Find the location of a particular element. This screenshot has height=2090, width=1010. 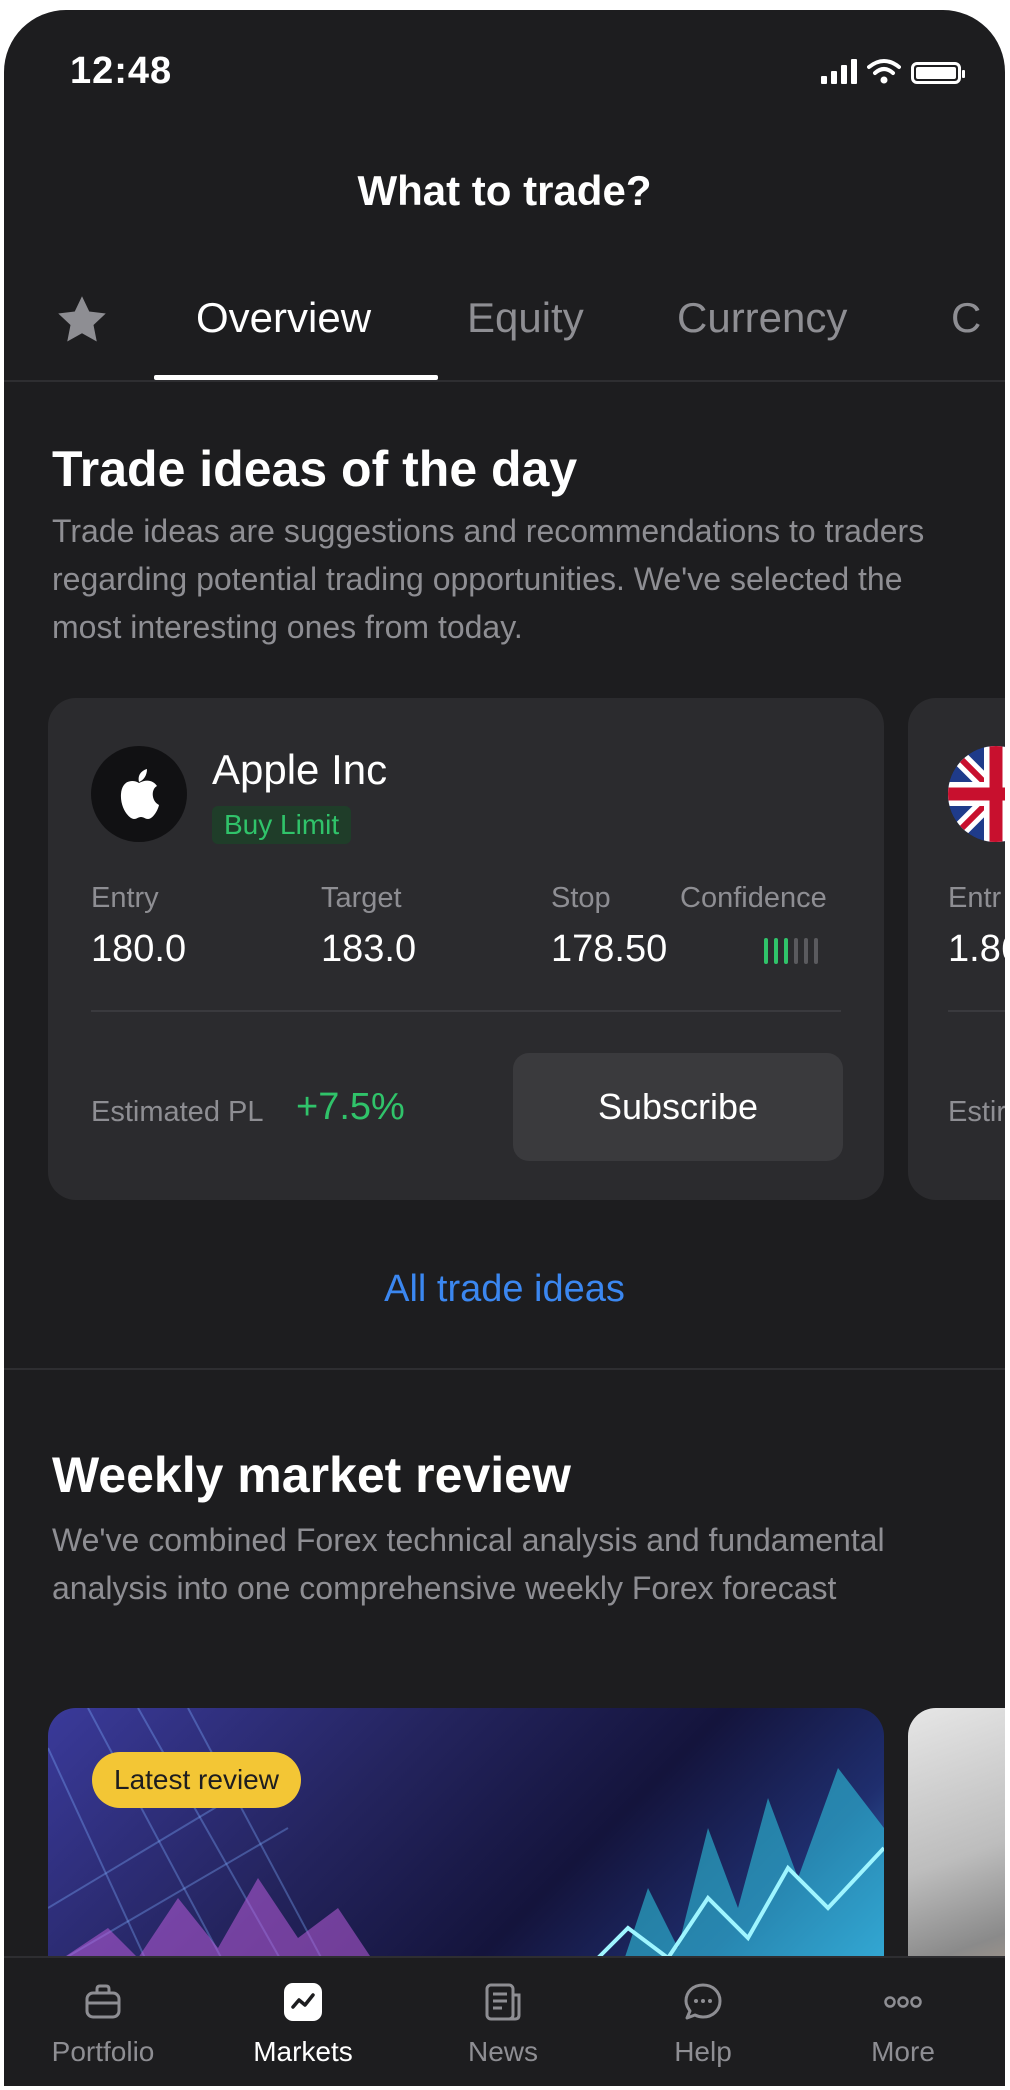

briefcase-icon is located at coordinates (103, 2001).